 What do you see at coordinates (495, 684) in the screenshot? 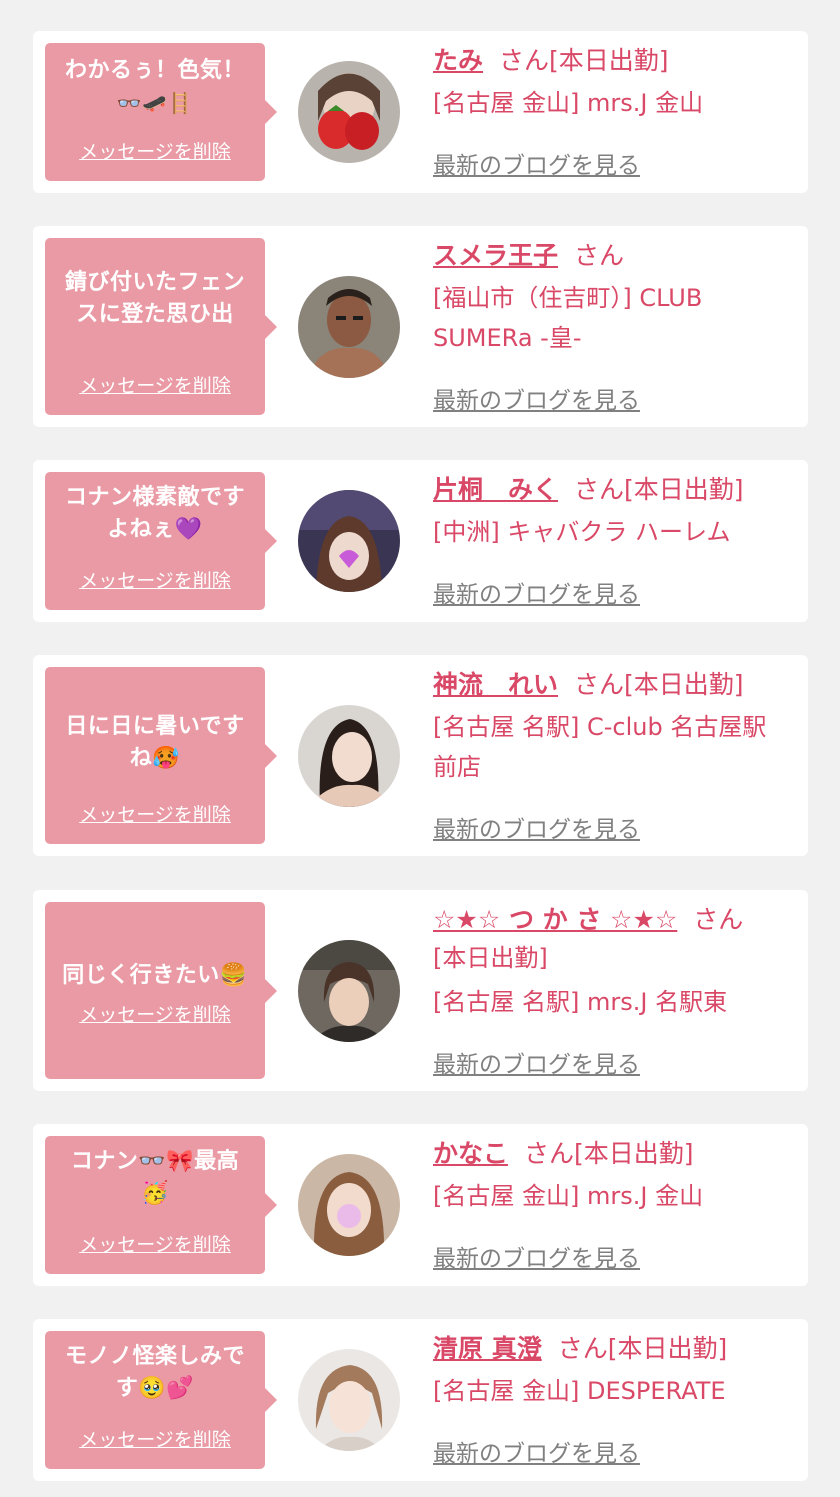
I see `girl-name-link: 神流 れい` at bounding box center [495, 684].